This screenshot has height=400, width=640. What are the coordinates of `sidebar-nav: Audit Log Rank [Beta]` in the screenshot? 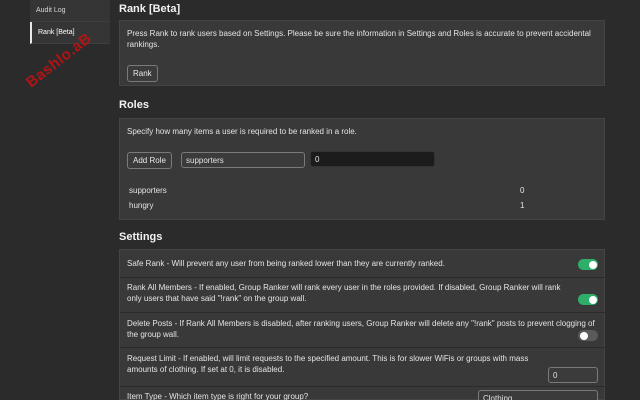 It's located at (70, 22).